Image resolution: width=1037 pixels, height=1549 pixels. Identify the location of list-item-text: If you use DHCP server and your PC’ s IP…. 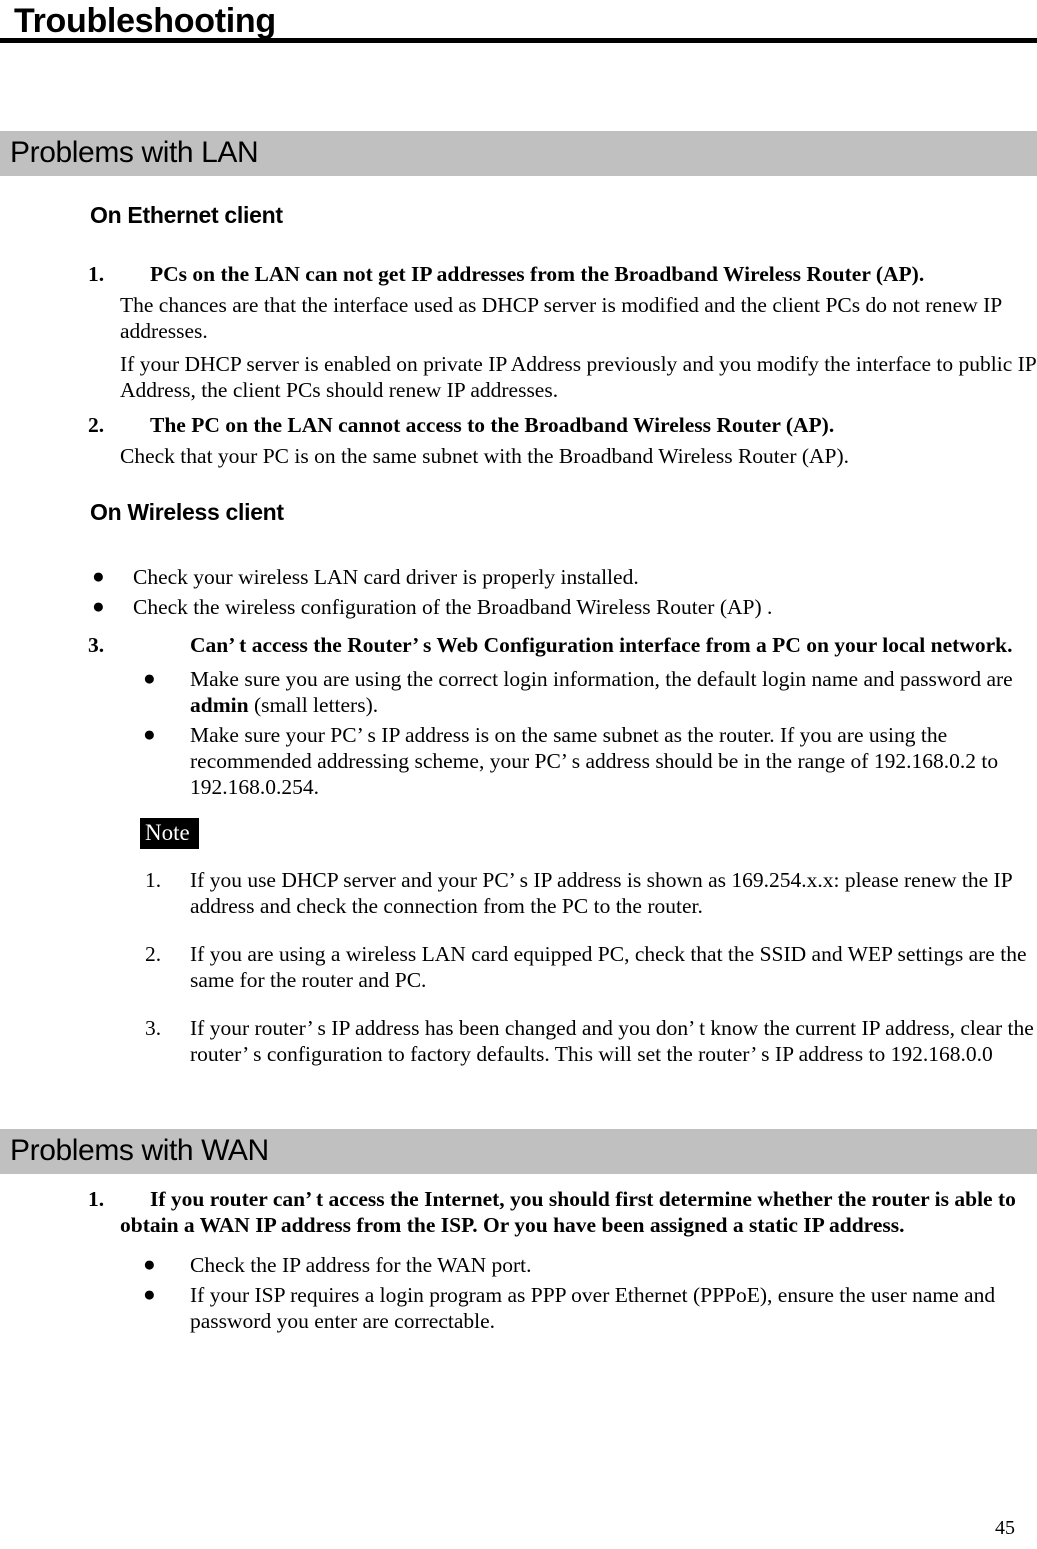
(601, 893).